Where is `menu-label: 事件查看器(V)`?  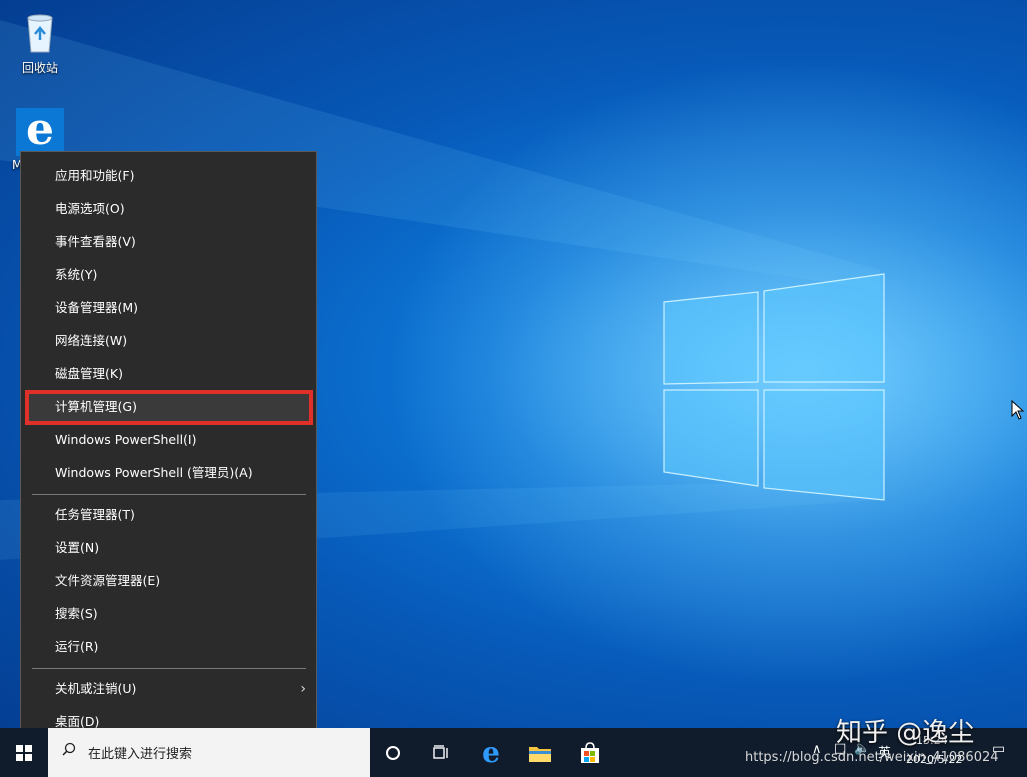 menu-label: 事件查看器(V) is located at coordinates (95, 241).